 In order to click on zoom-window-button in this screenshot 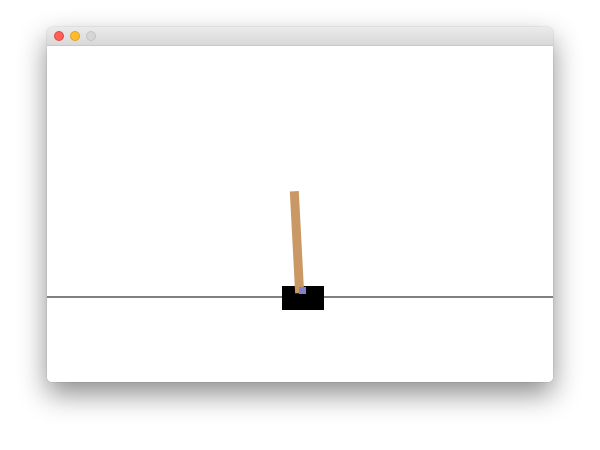, I will do `click(91, 36)`.